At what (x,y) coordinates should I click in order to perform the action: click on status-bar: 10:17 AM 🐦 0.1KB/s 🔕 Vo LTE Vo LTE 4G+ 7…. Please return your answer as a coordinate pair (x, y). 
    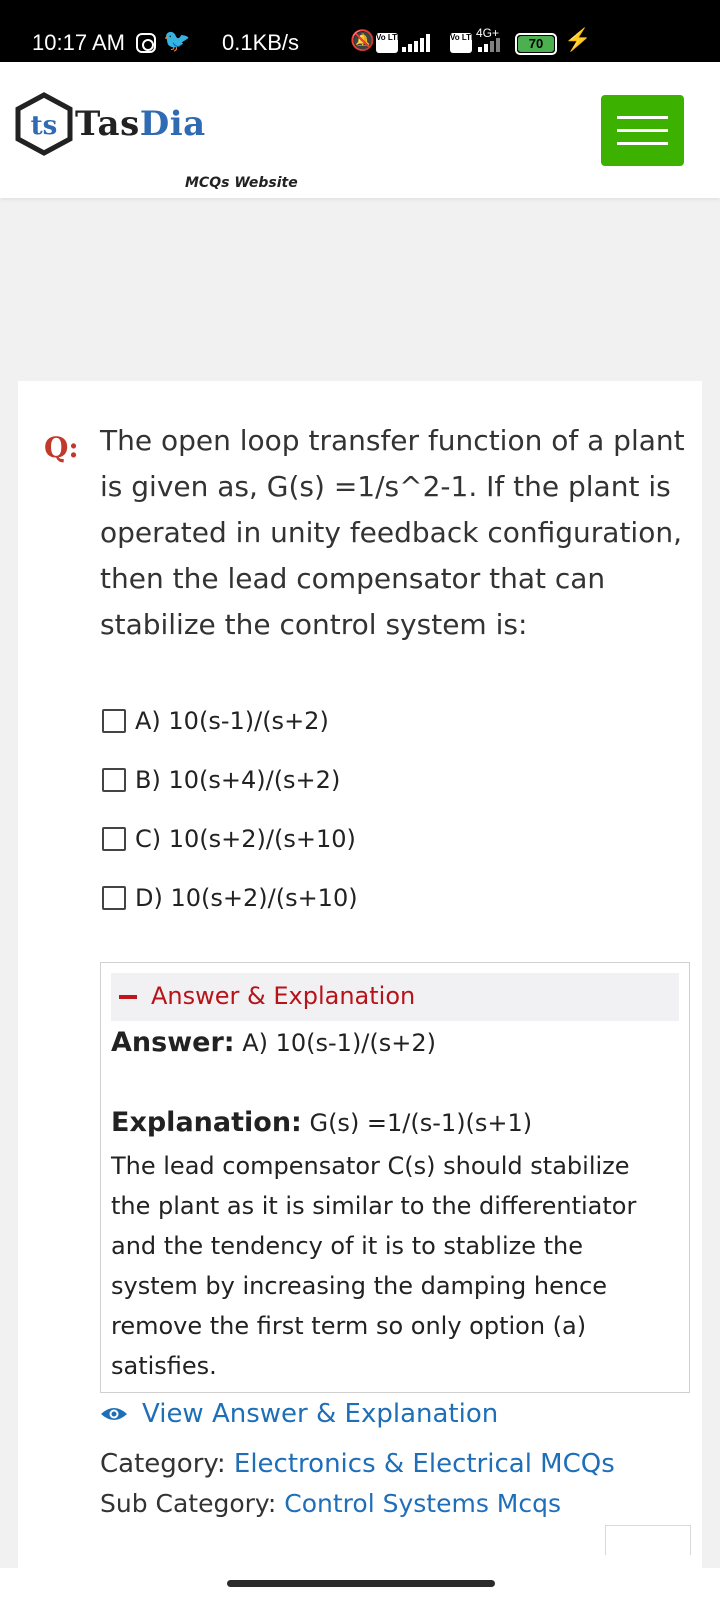
    Looking at the image, I should click on (360, 31).